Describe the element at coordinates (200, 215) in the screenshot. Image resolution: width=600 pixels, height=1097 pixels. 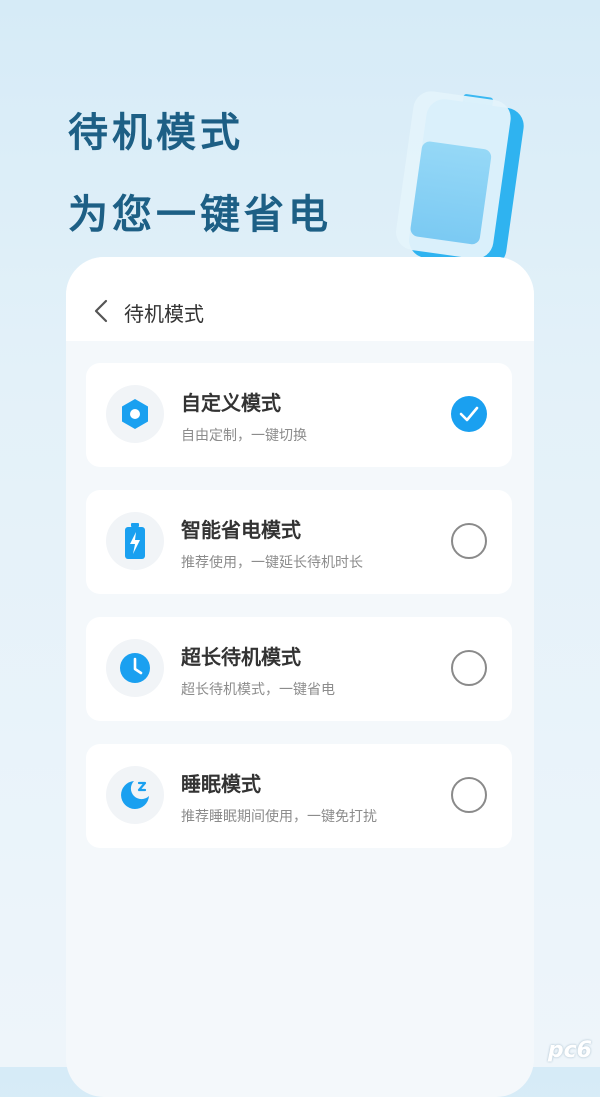
I see `headline-subtitle: 为您一键省电` at that location.